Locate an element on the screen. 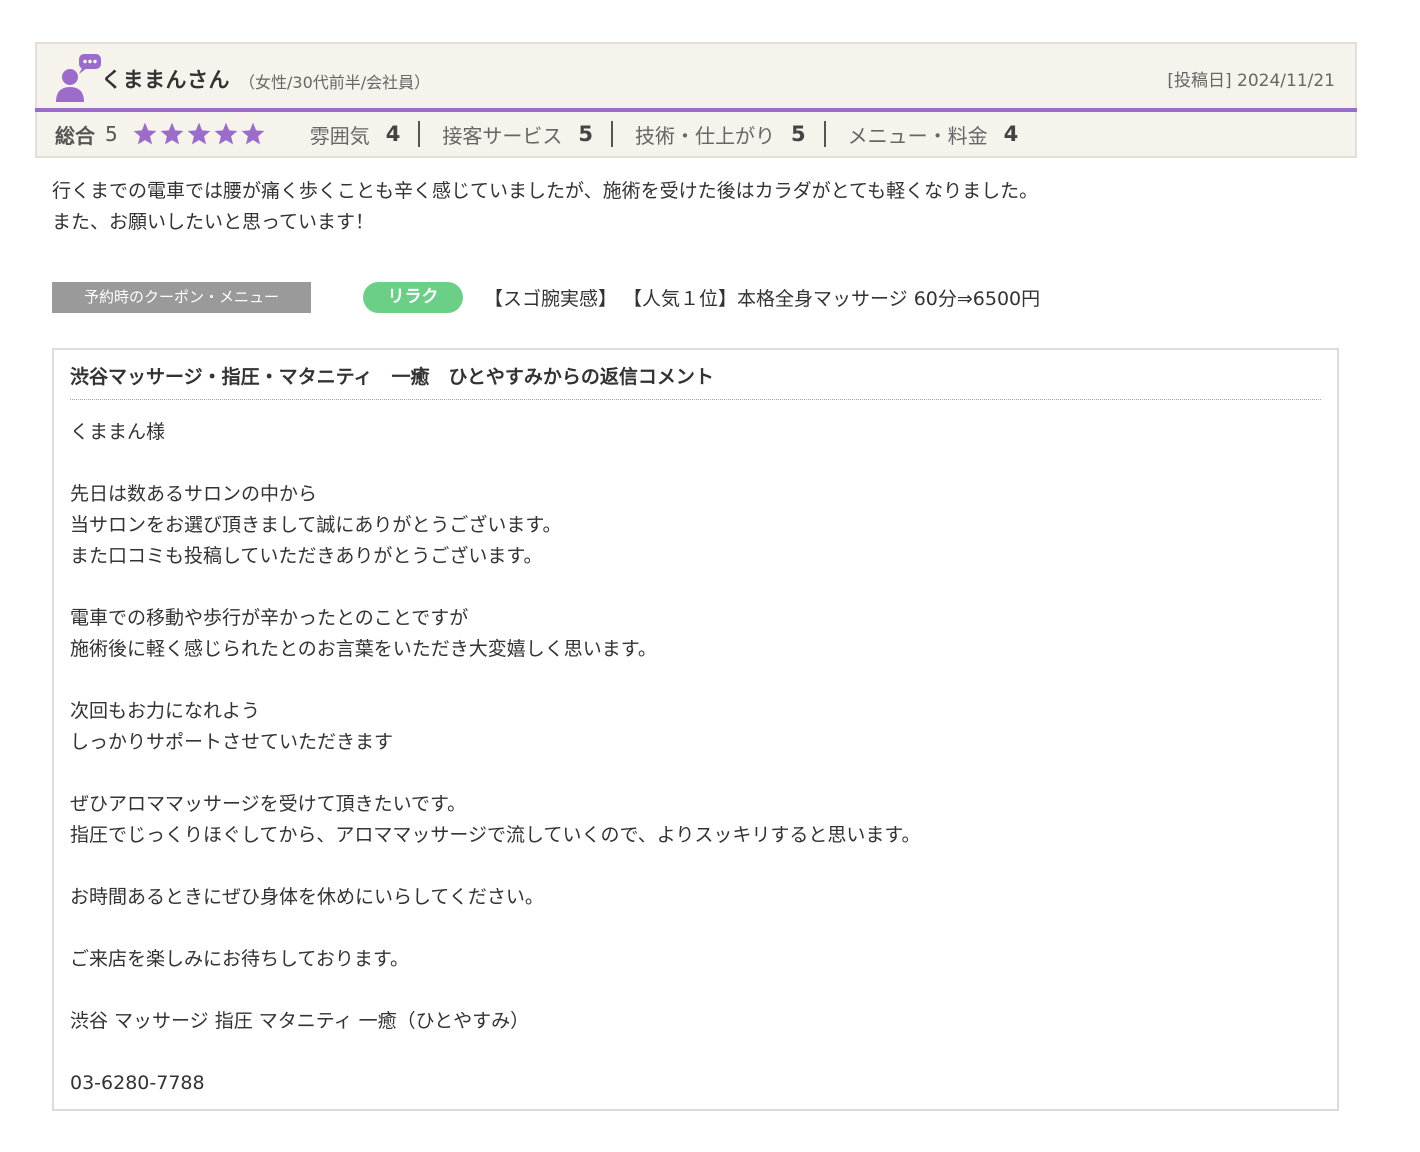 Image resolution: width=1420 pixels, height=1152 pixels. rating-atmosphere: 雰囲気 4 is located at coordinates (355, 134).